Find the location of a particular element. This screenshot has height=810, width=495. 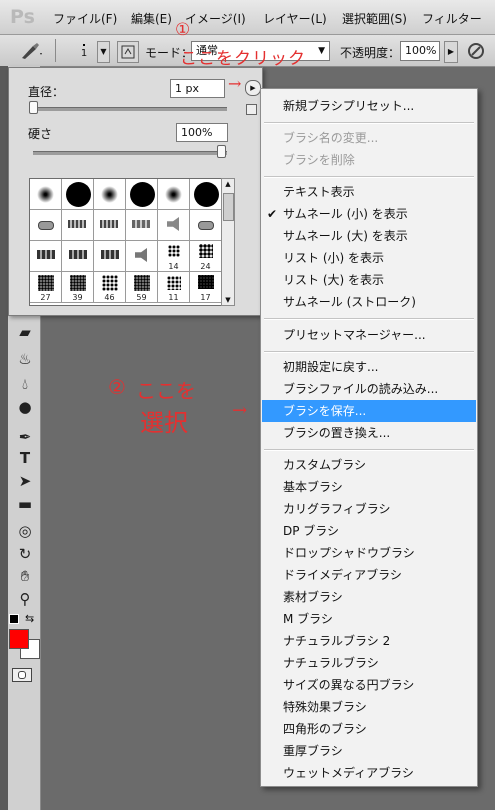

pen-tool-icon: ✒ is located at coordinates (25, 437).